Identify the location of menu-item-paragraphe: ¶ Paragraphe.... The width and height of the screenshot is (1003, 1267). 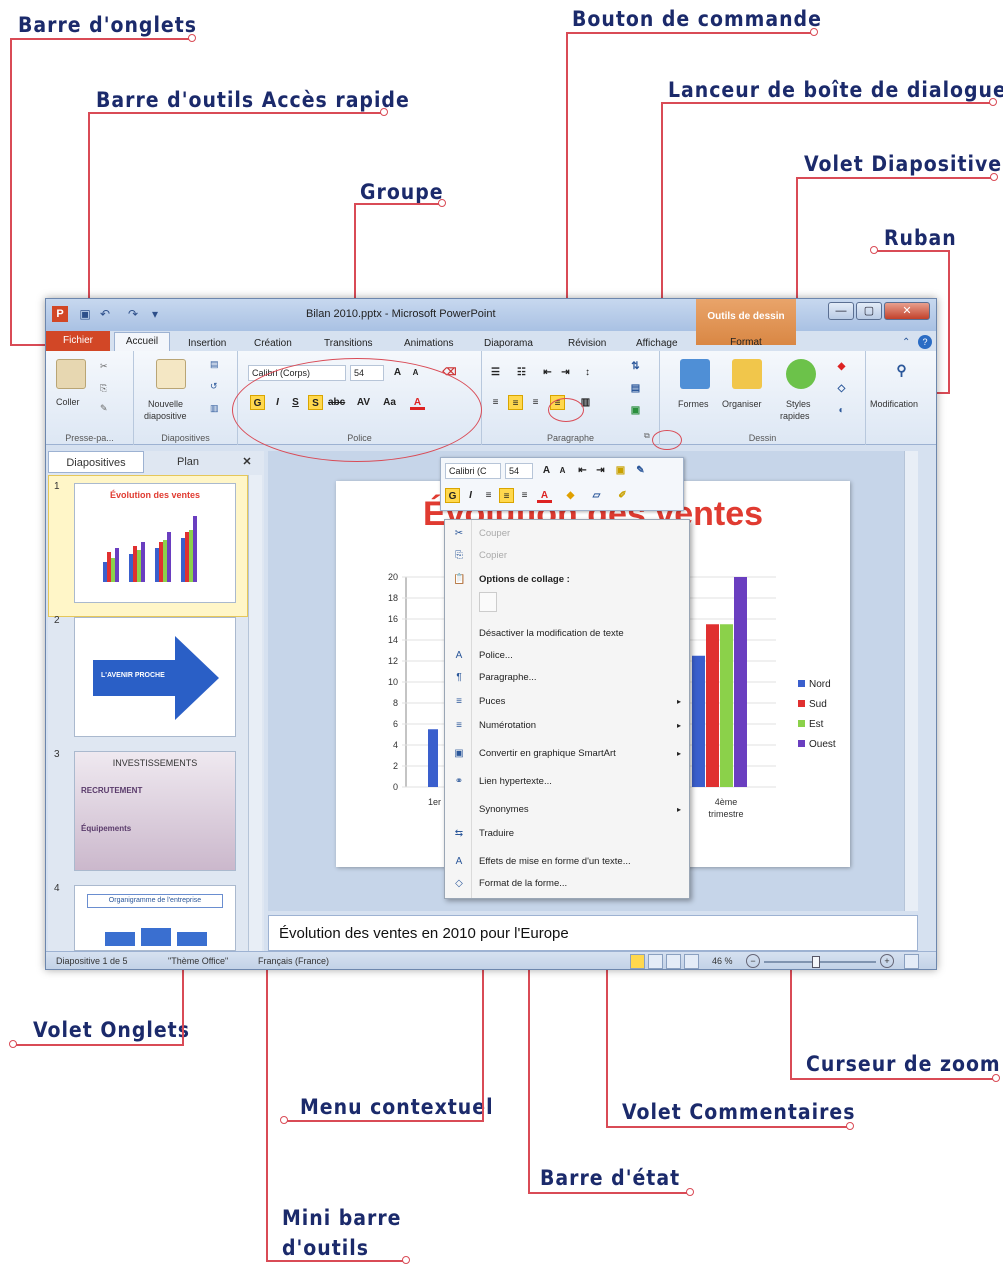
(568, 678).